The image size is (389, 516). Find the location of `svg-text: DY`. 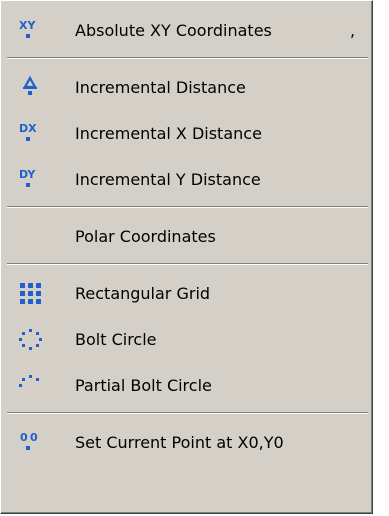

svg-text: DY is located at coordinates (27, 174).